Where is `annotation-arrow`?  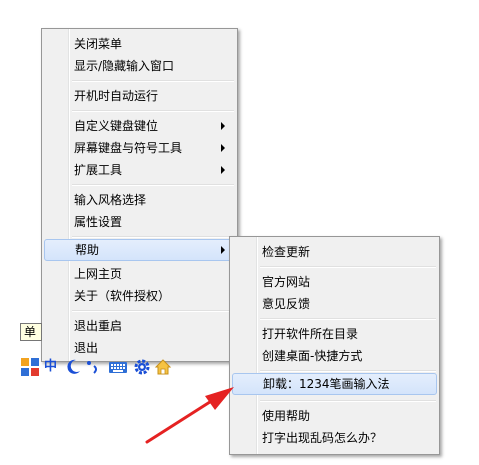 annotation-arrow is located at coordinates (189, 415).